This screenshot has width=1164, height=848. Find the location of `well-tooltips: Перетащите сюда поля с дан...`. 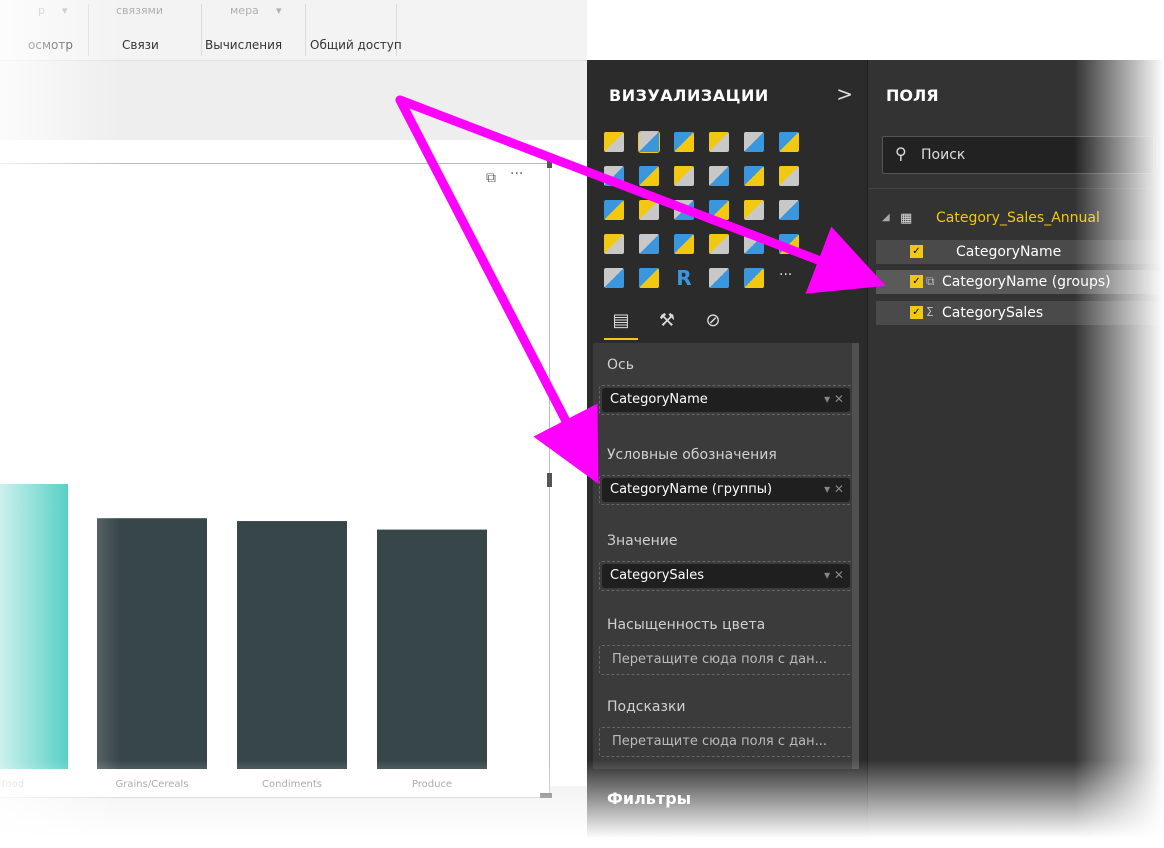

well-tooltips: Перетащите сюда поля с дан... is located at coordinates (726, 742).